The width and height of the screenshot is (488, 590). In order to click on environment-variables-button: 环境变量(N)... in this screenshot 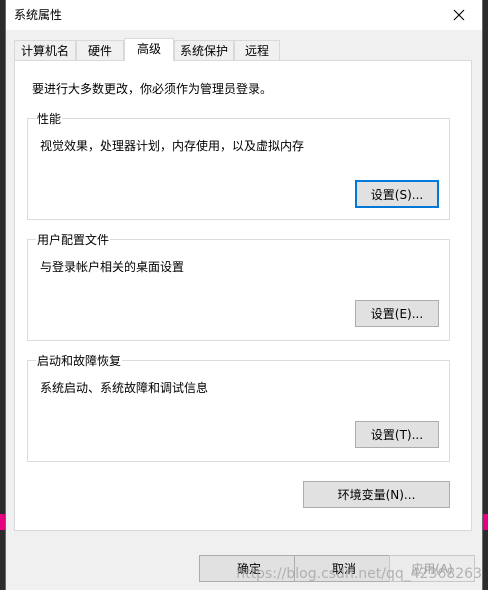, I will do `click(376, 494)`.